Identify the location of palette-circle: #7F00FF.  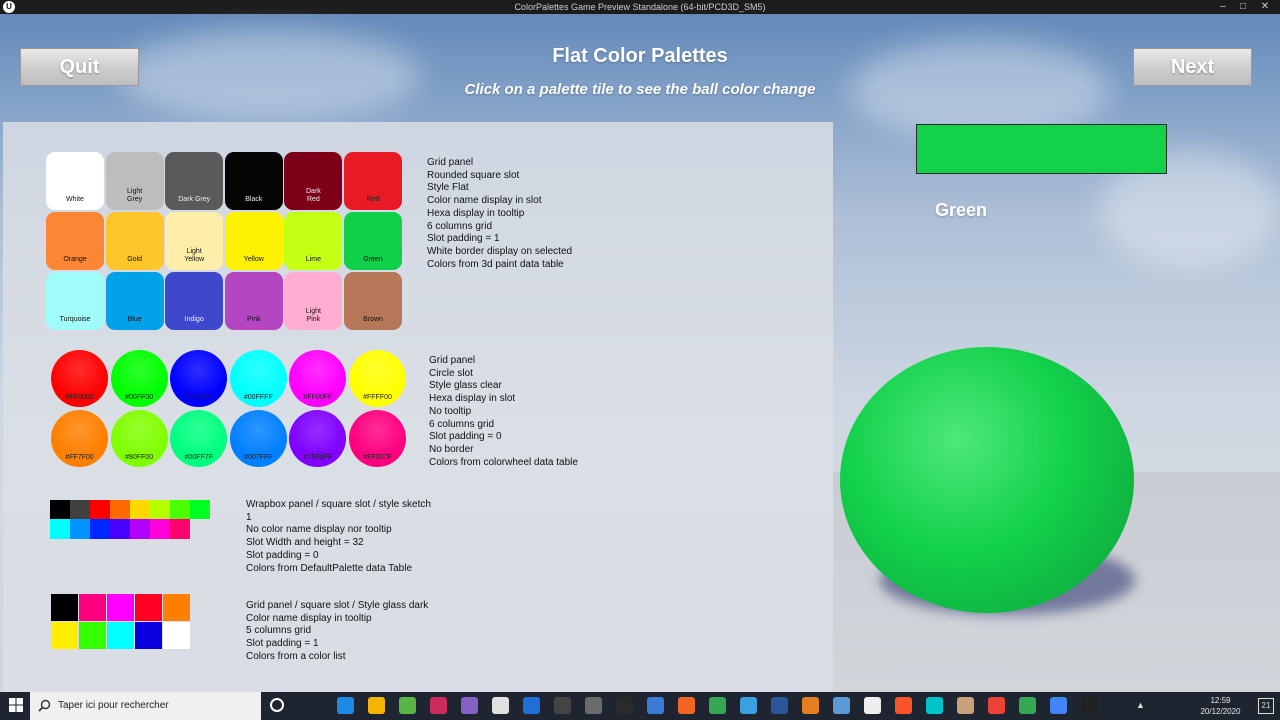
(318, 438).